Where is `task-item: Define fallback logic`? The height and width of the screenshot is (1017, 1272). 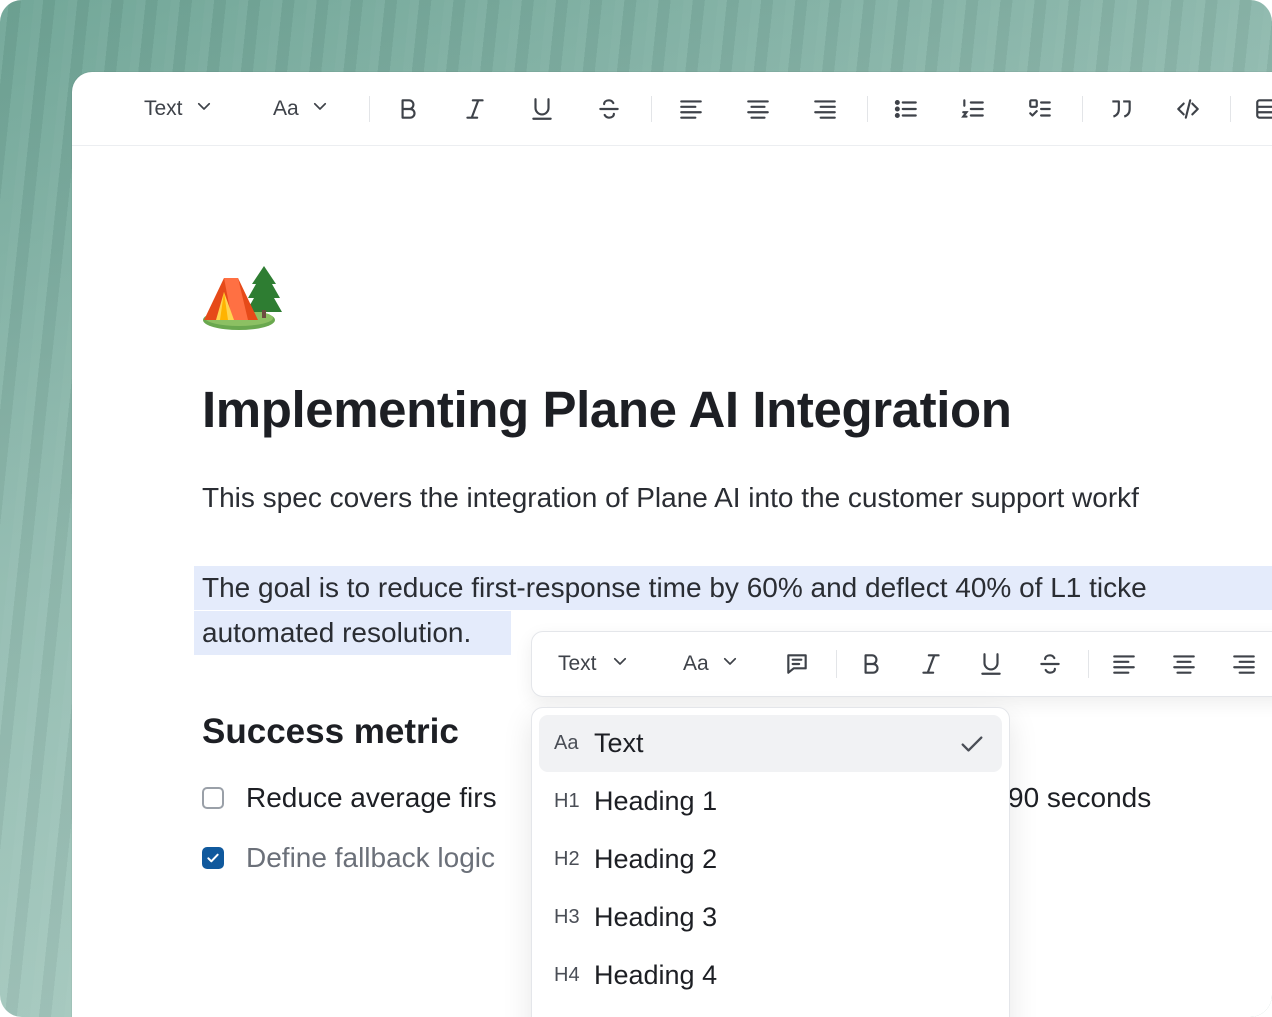 task-item: Define fallback logic is located at coordinates (348, 858).